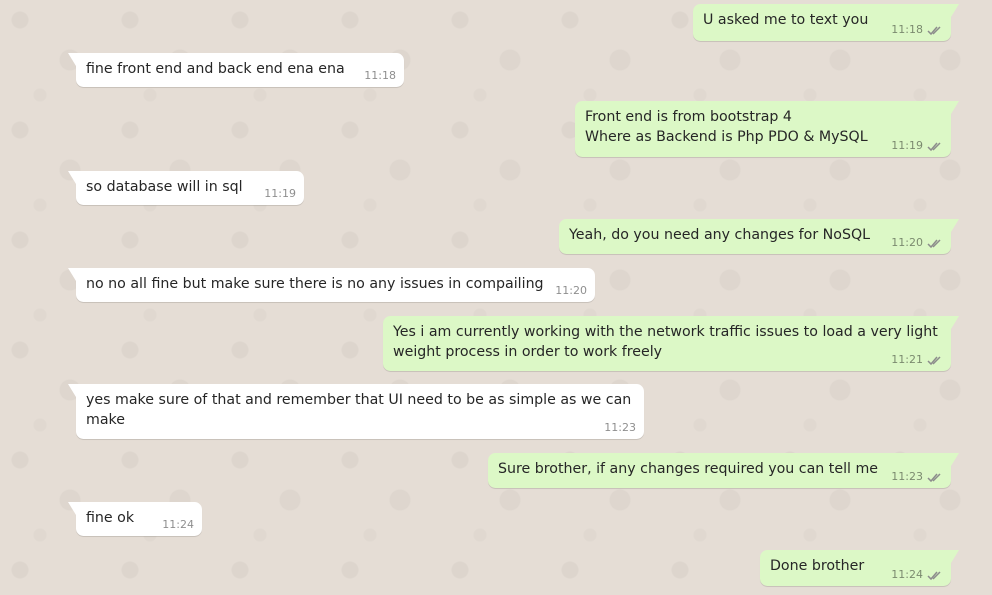 This screenshot has height=595, width=992. Describe the element at coordinates (215, 69) in the screenshot. I see `message-text: fine front end and back end ena ena` at that location.